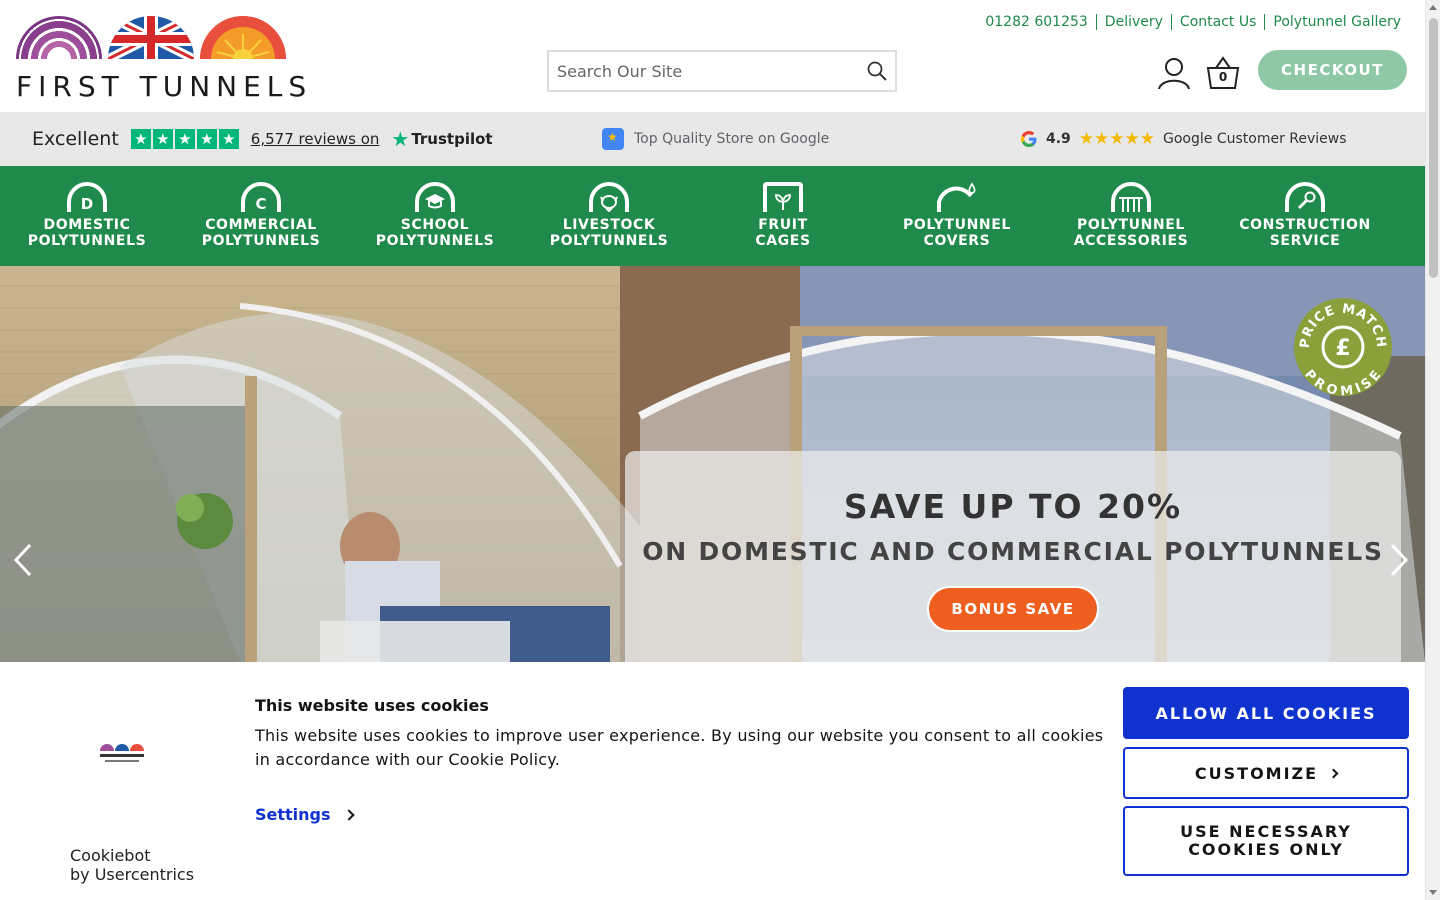 This screenshot has height=900, width=1440. I want to click on price-match-promise-badge: £ PRICE MATCH PROMISE, so click(1343, 347).